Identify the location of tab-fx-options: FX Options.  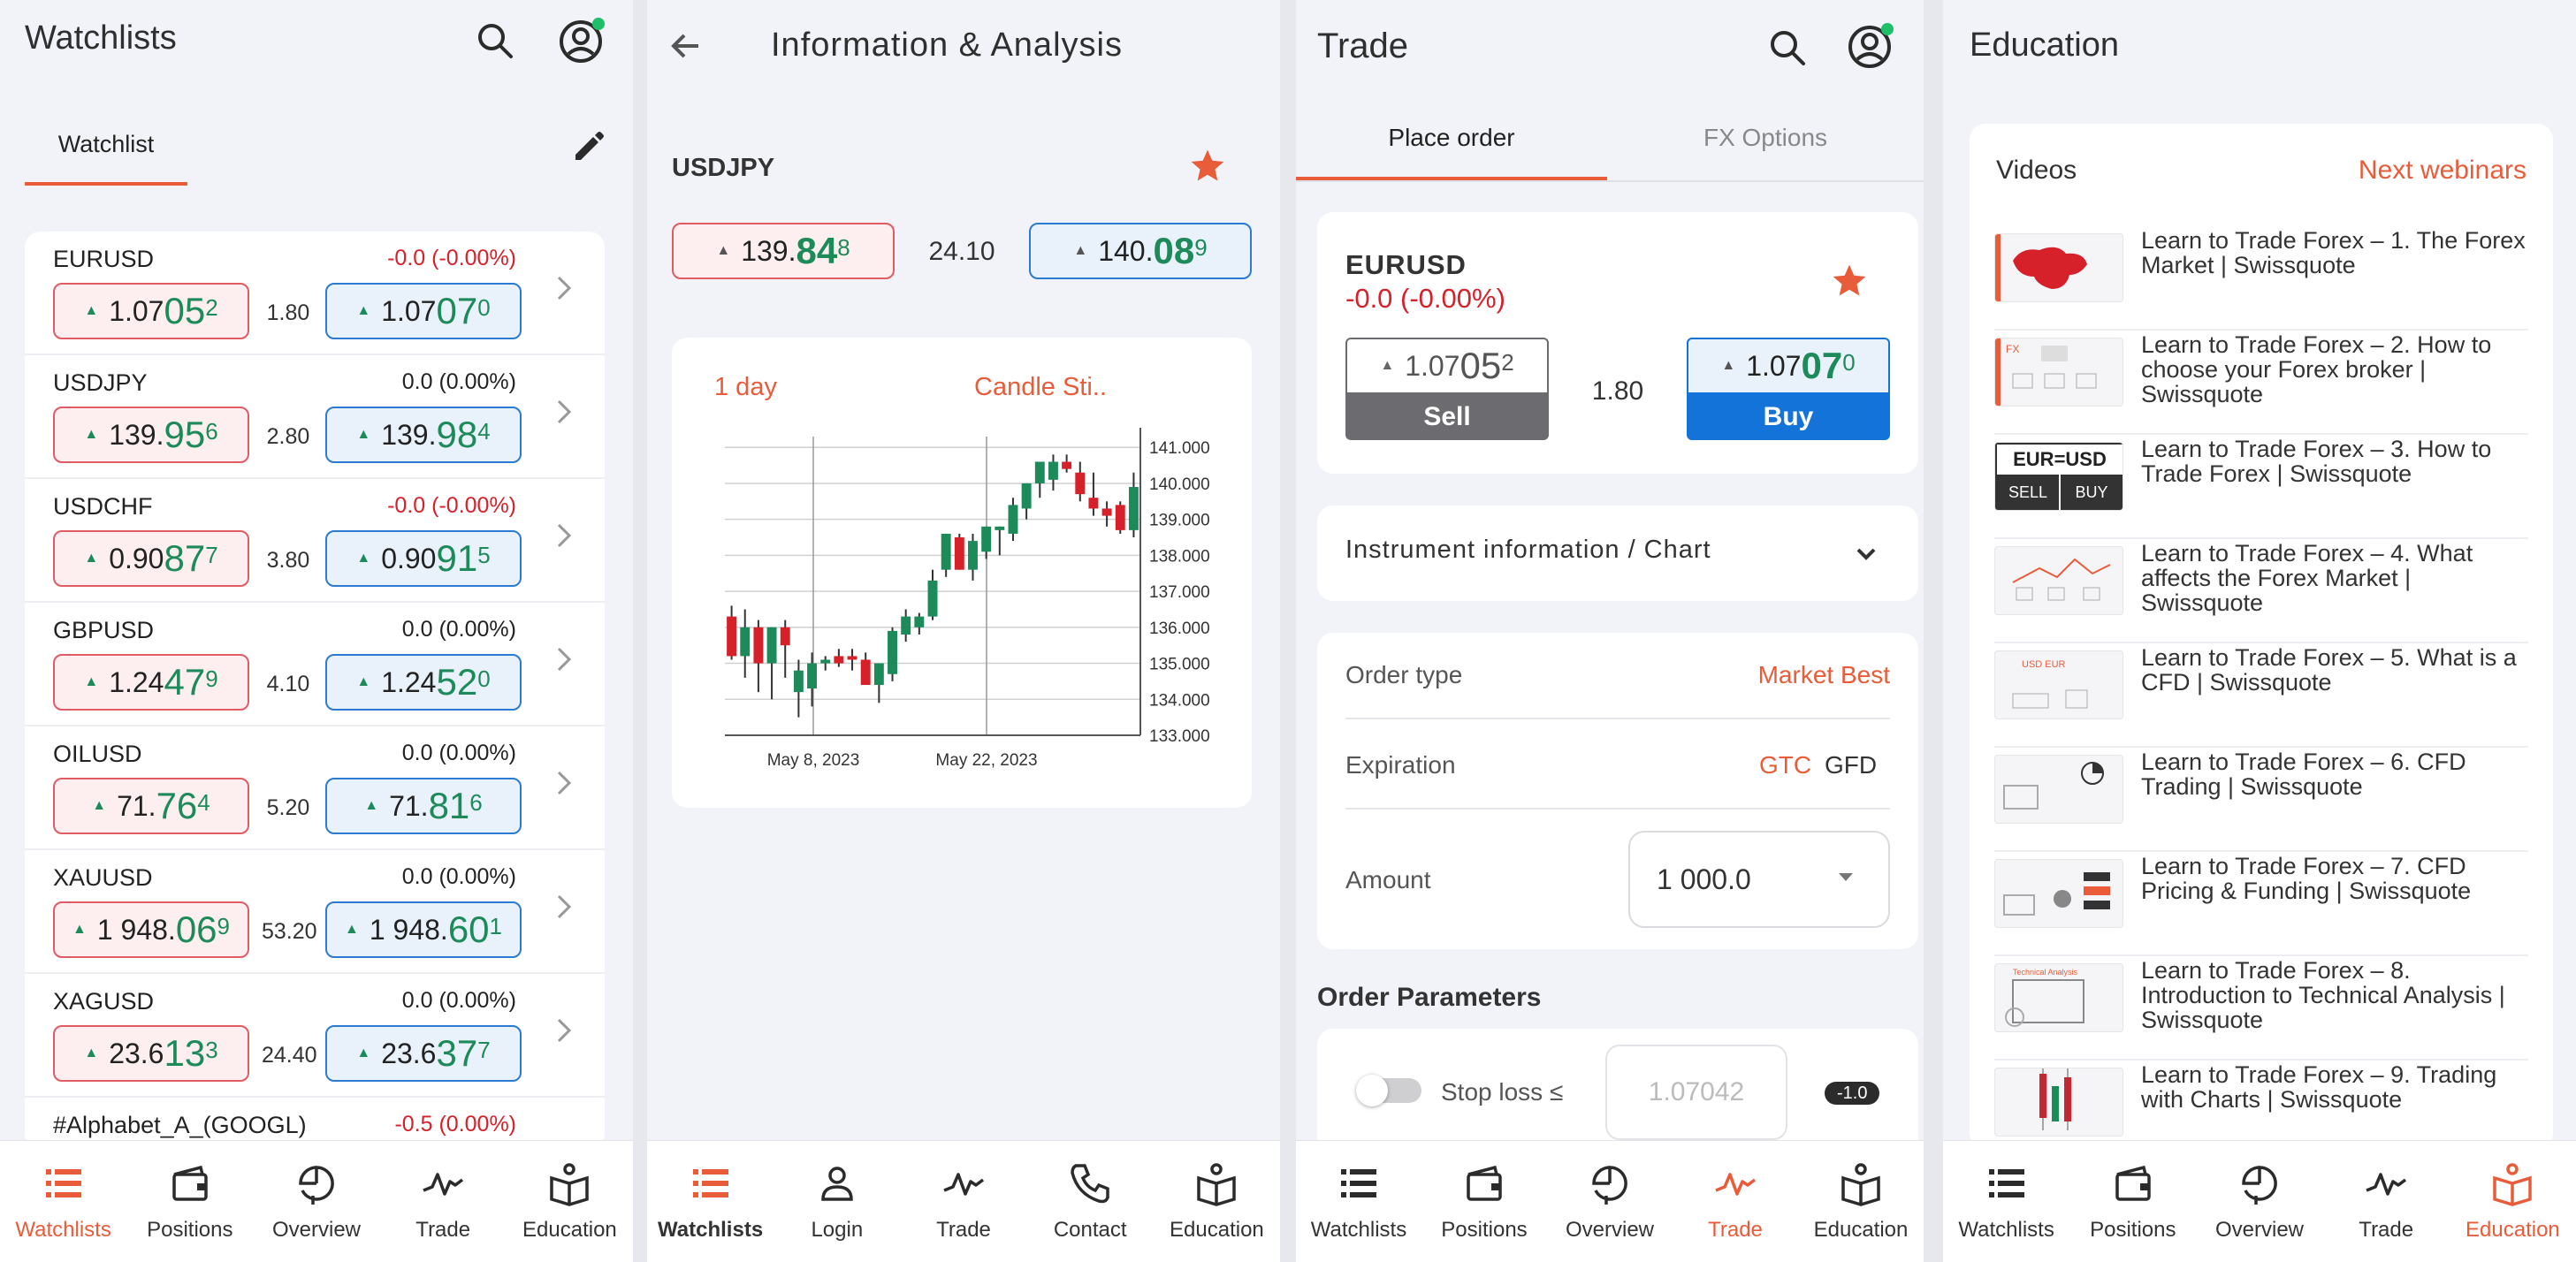
(1765, 138).